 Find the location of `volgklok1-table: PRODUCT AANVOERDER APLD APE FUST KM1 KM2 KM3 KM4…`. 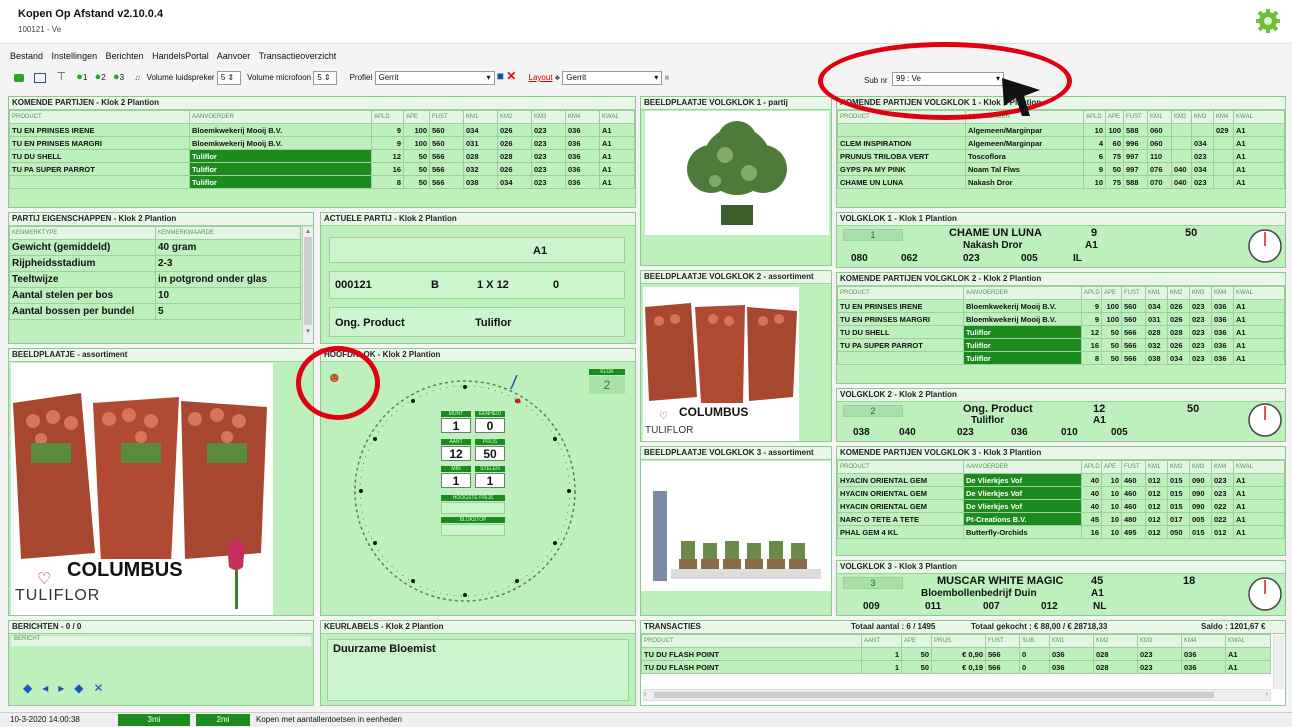

volgklok1-table: PRODUCT AANVOERDER APLD APE FUST KM1 KM2 KM3 KM4… is located at coordinates (1061, 149).